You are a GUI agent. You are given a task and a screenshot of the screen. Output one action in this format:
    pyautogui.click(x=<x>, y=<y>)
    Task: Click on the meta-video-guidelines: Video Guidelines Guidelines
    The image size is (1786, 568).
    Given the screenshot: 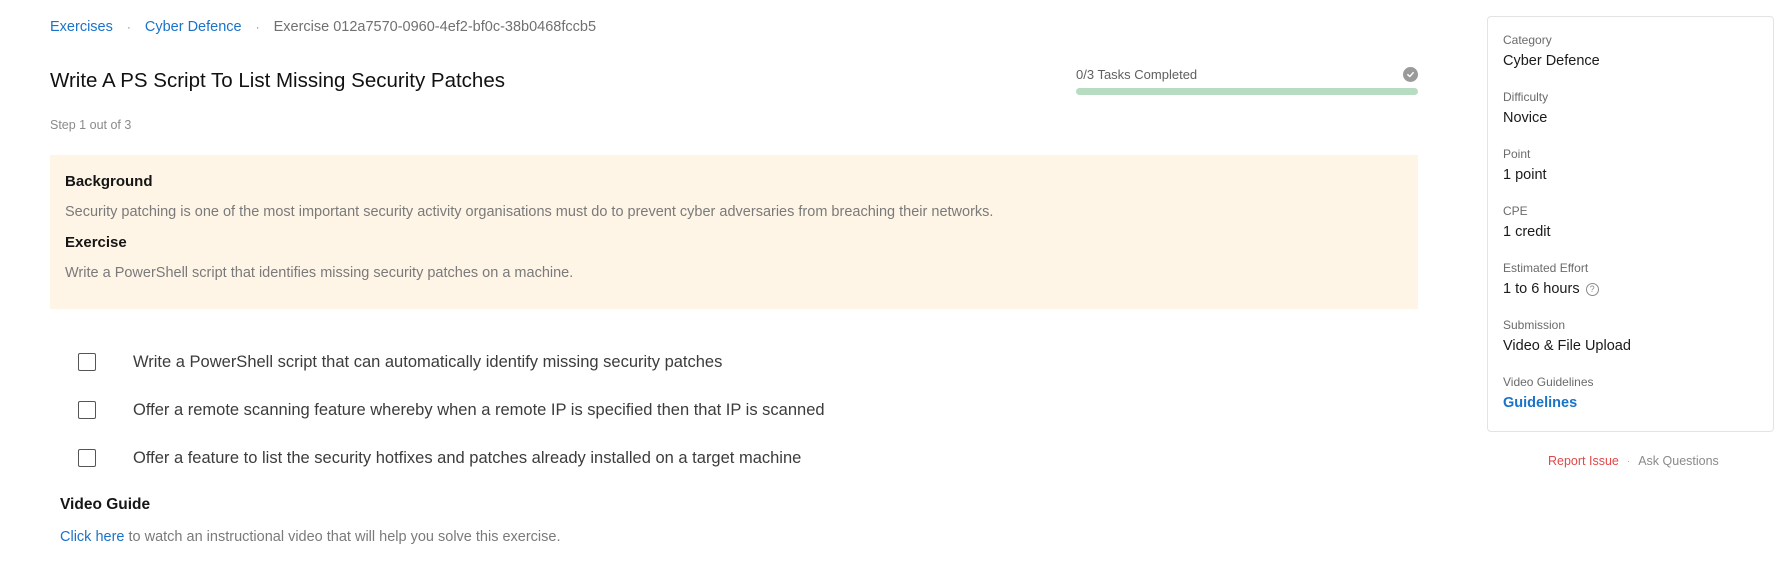 What is the action you would take?
    pyautogui.click(x=1630, y=403)
    